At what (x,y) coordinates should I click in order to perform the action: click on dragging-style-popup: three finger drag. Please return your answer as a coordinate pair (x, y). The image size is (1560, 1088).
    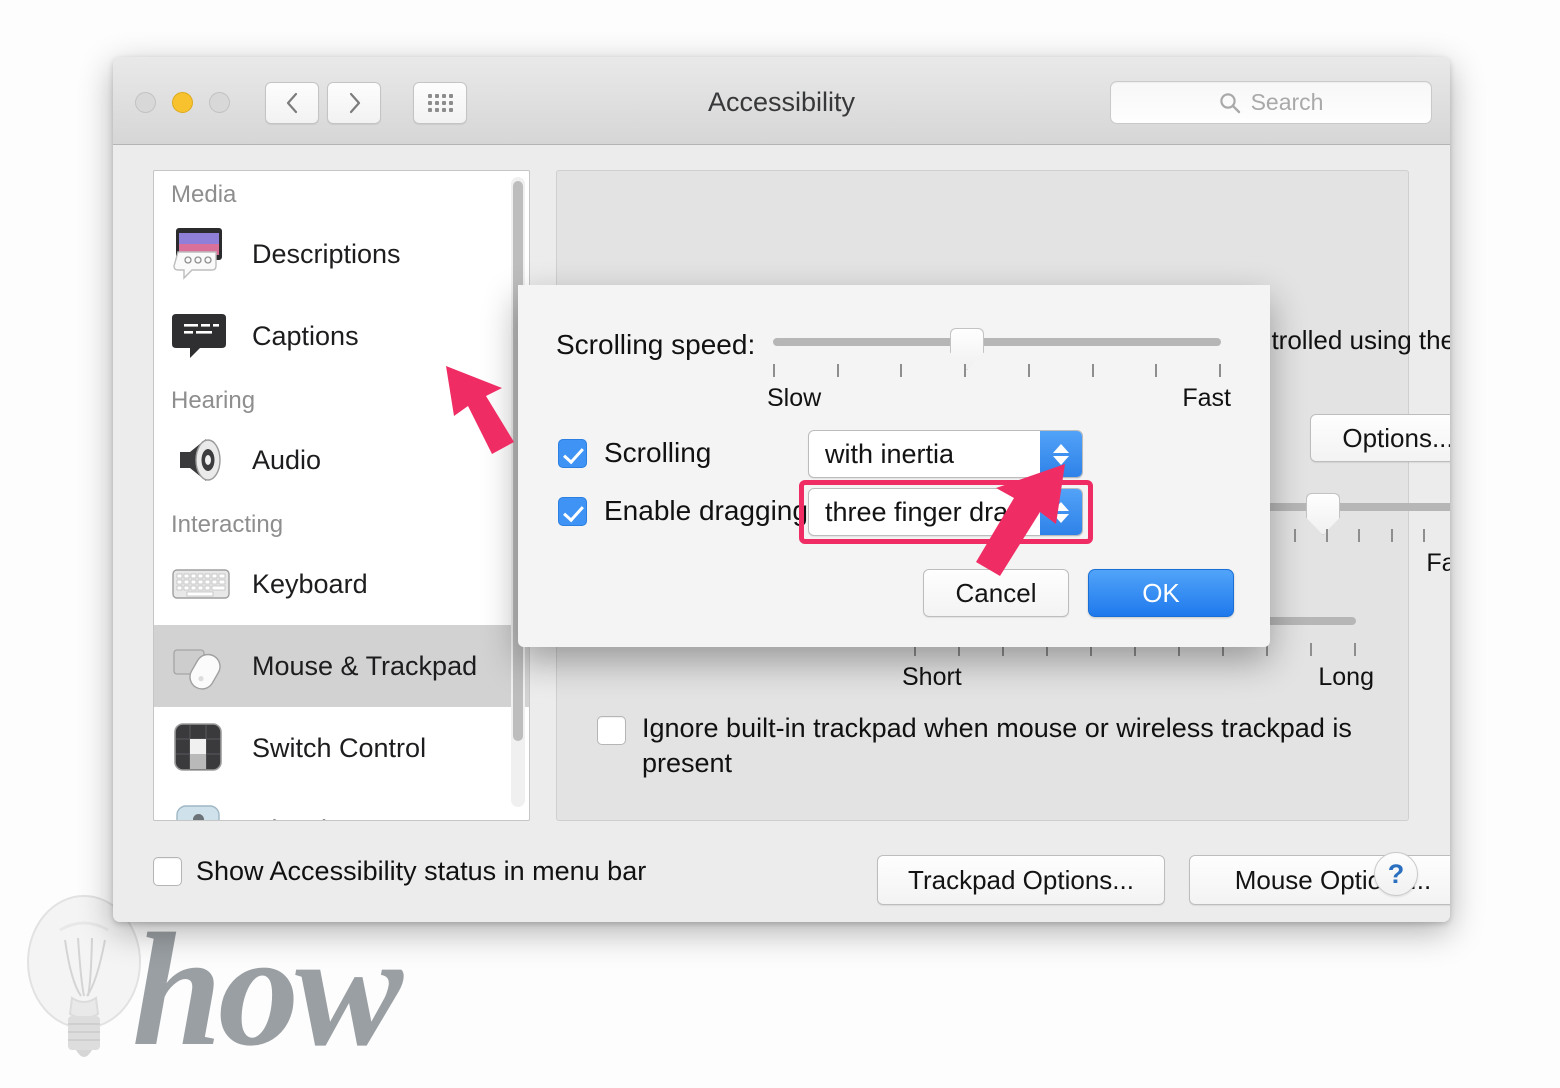
    Looking at the image, I should click on (945, 512).